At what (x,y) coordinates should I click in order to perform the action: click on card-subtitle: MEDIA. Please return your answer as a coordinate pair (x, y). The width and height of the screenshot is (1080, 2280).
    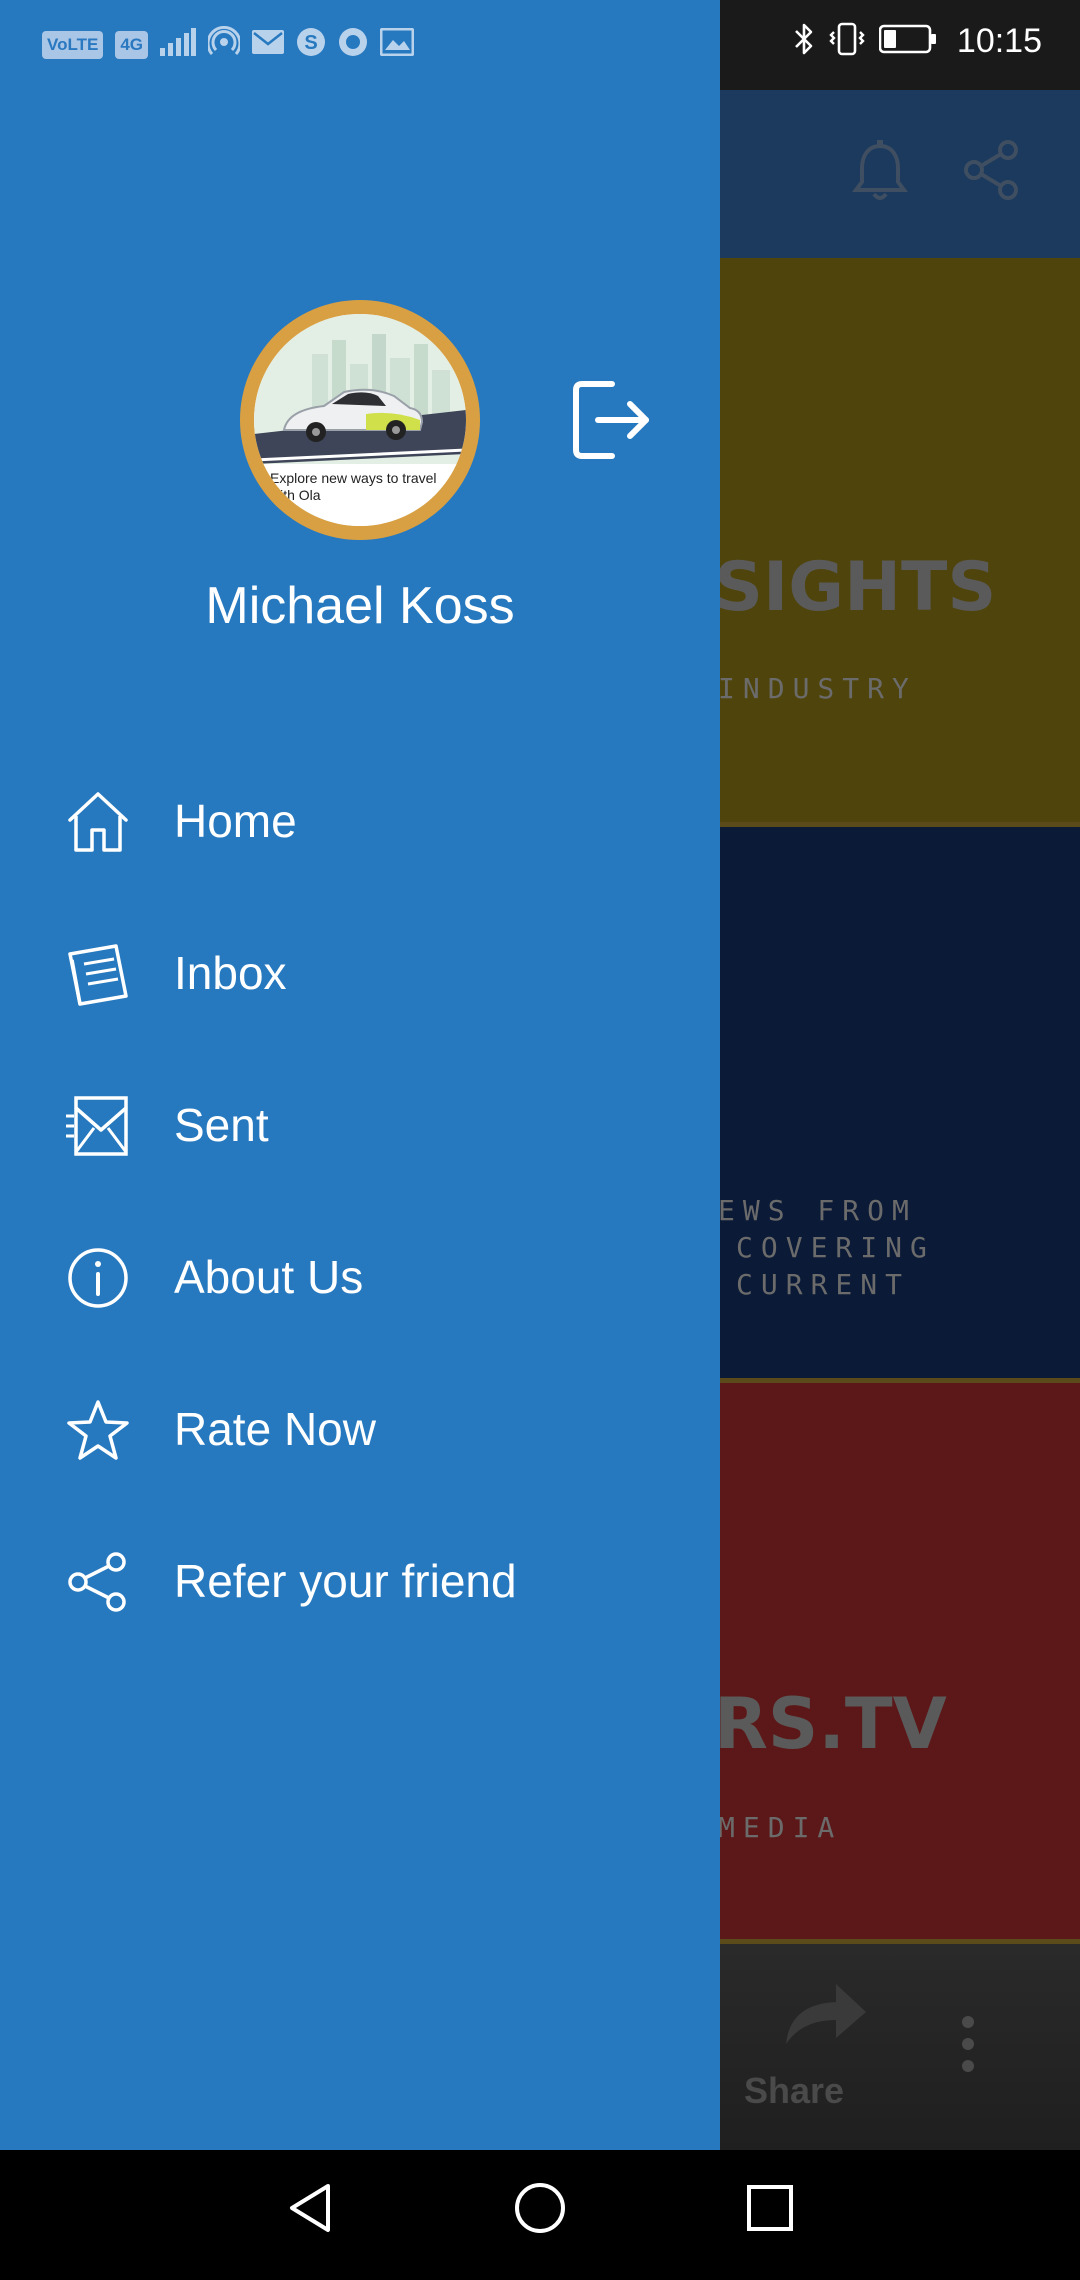
    Looking at the image, I should click on (780, 1827).